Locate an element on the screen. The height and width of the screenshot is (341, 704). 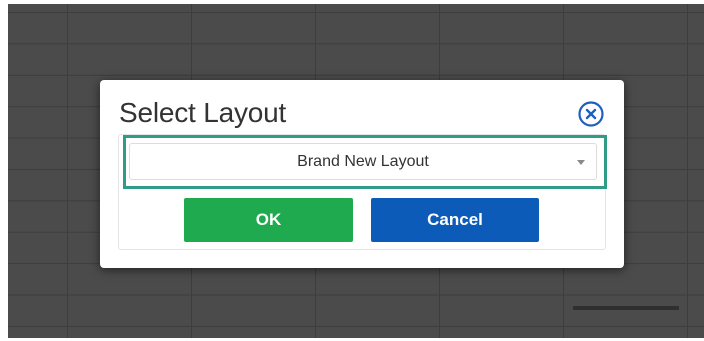
layout-select: Brand New Layout is located at coordinates (363, 161).